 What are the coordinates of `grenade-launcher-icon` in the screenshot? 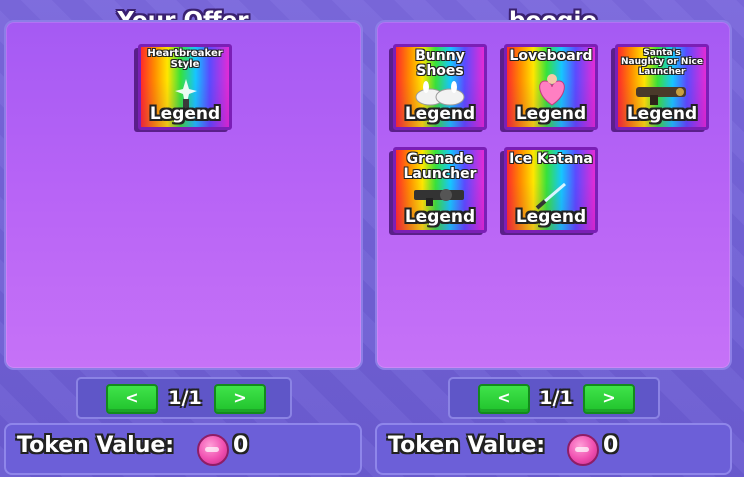 It's located at (439, 197).